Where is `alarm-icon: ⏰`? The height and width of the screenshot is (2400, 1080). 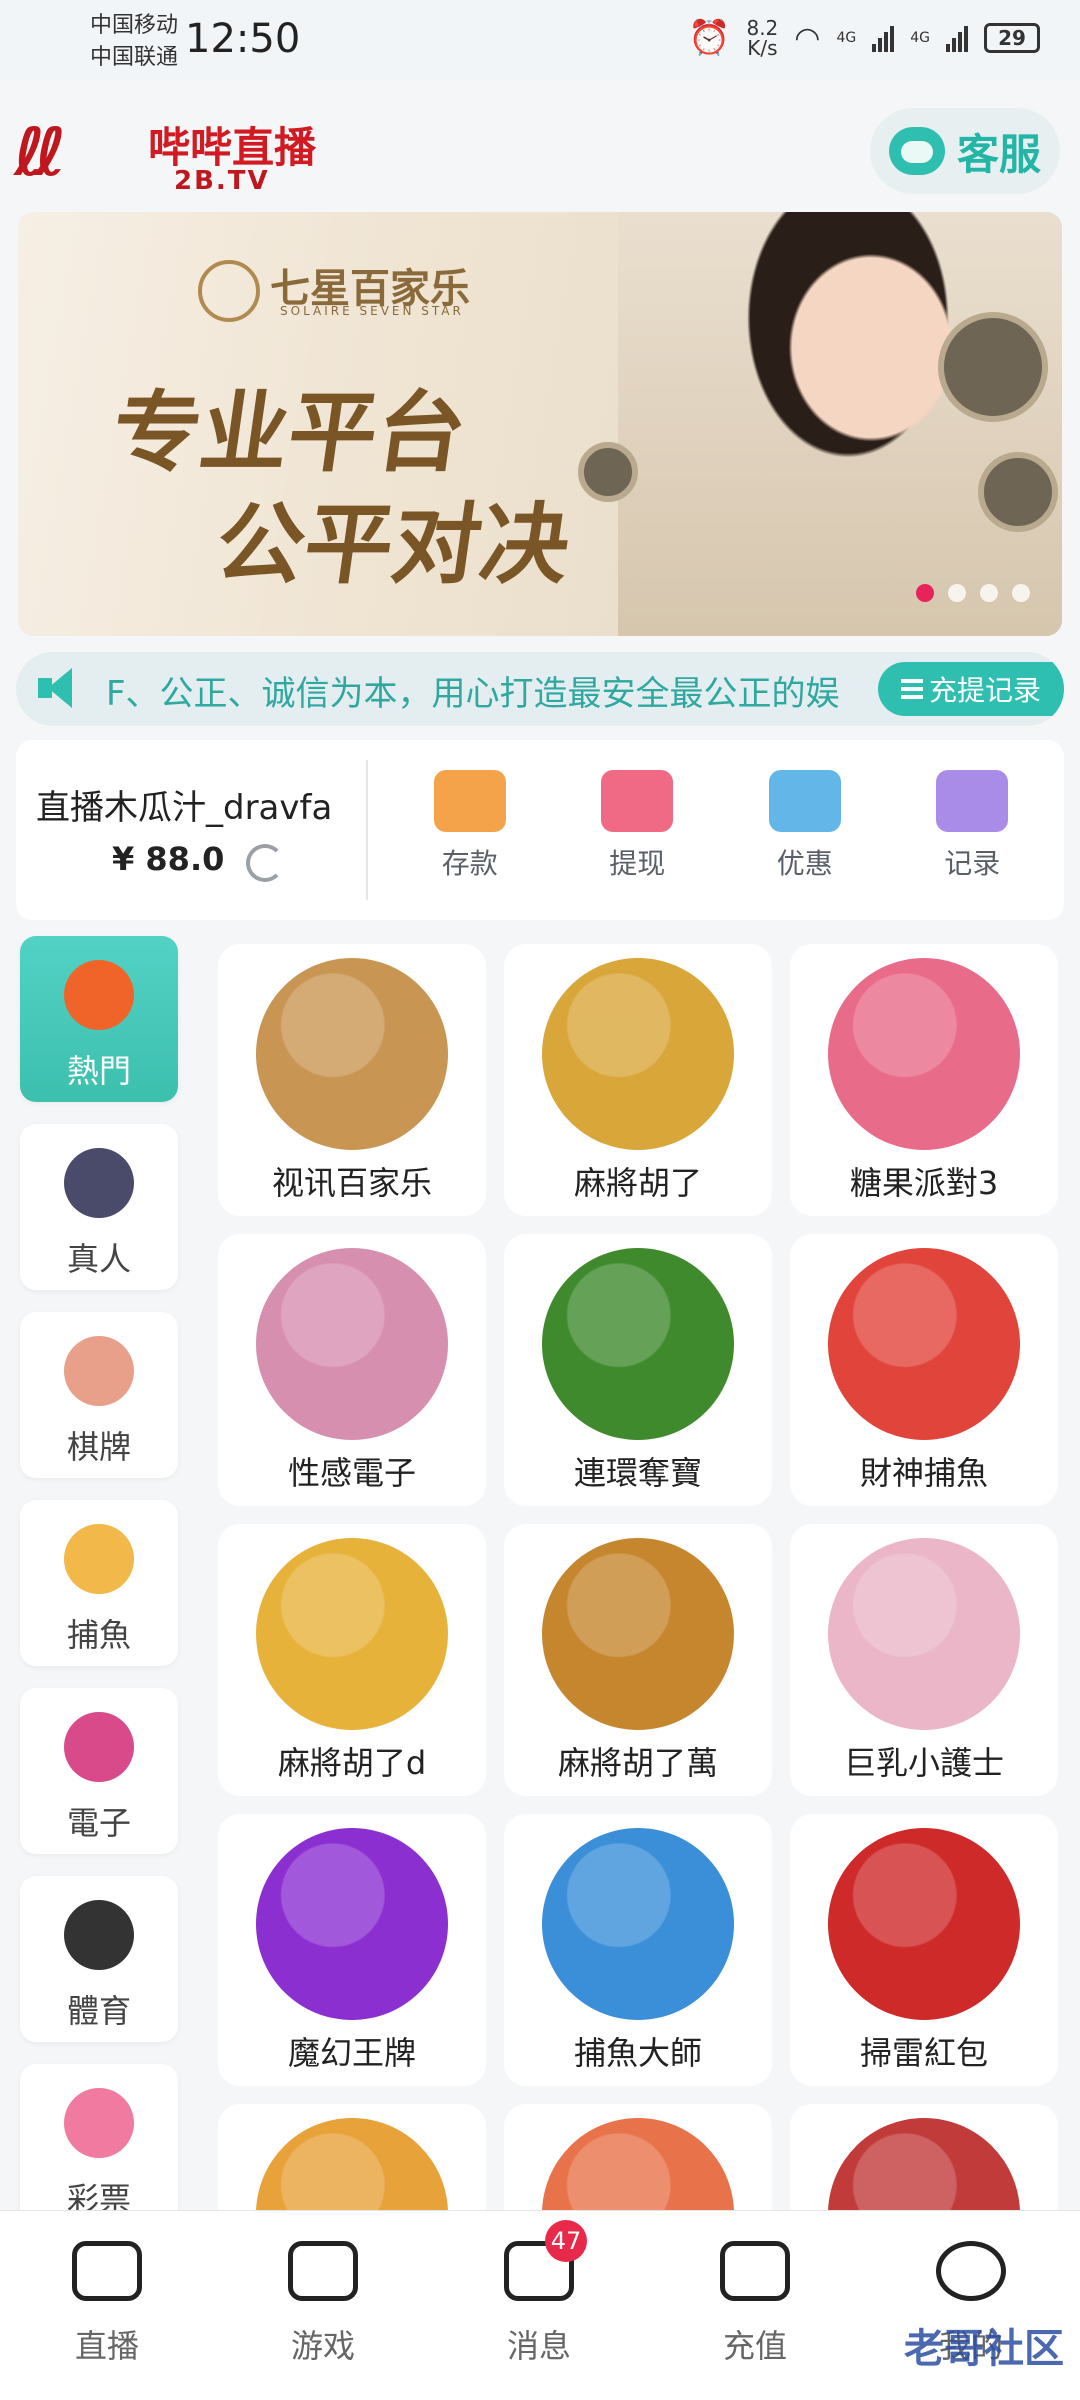 alarm-icon: ⏰ is located at coordinates (709, 38).